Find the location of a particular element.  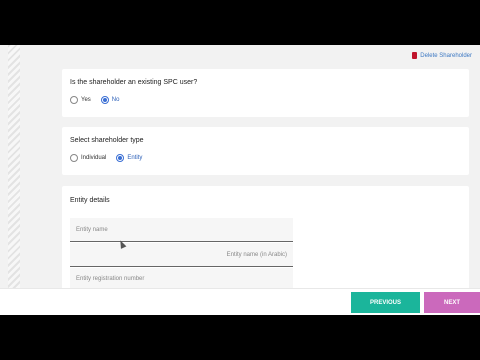

radio-individual: Individual is located at coordinates (88, 158).